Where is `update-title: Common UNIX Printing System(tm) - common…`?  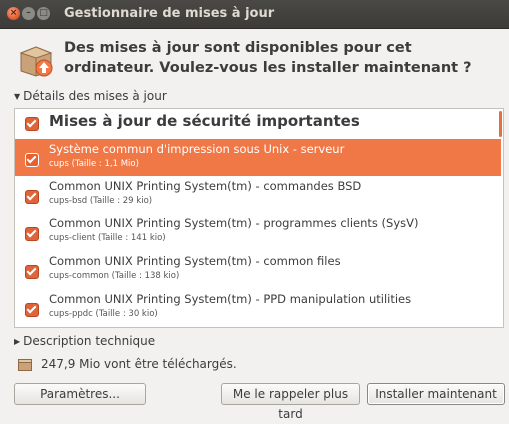 update-title: Common UNIX Printing System(tm) - common… is located at coordinates (195, 261).